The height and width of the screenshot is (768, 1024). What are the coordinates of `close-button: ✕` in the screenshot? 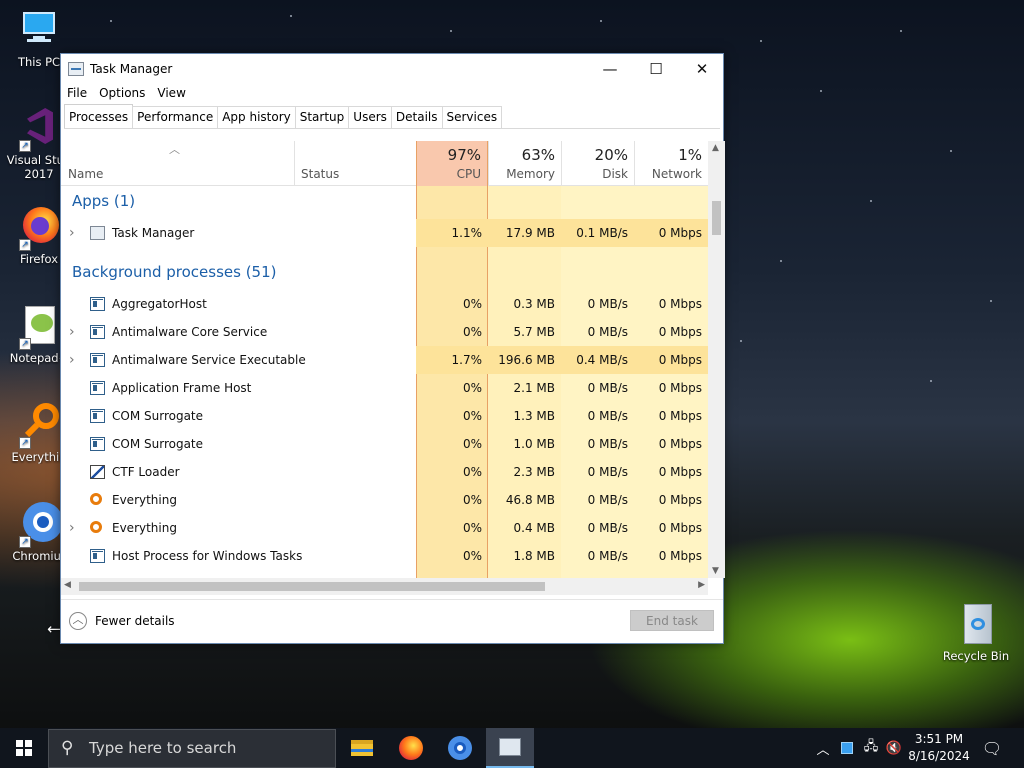 It's located at (702, 68).